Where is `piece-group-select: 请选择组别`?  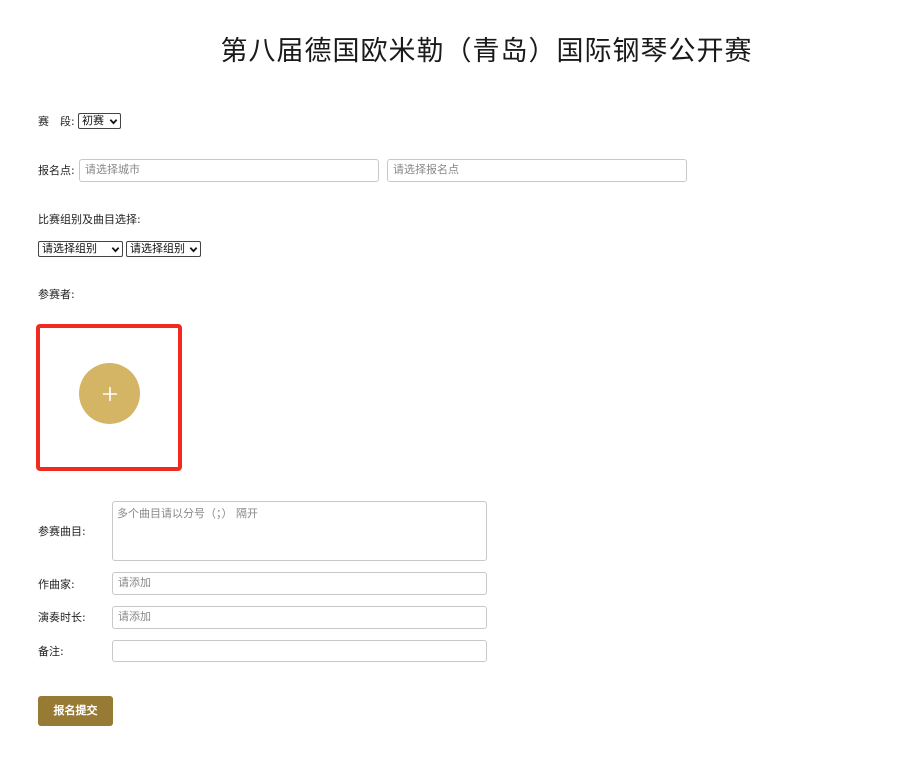
piece-group-select: 请选择组别 is located at coordinates (163, 249).